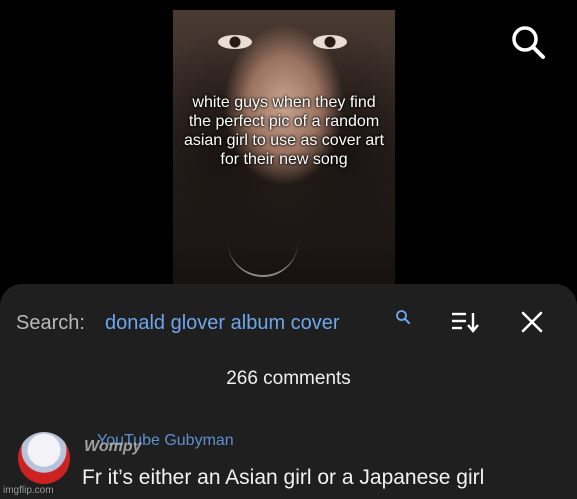  I want to click on comment-count: 266 comments, so click(288, 378).